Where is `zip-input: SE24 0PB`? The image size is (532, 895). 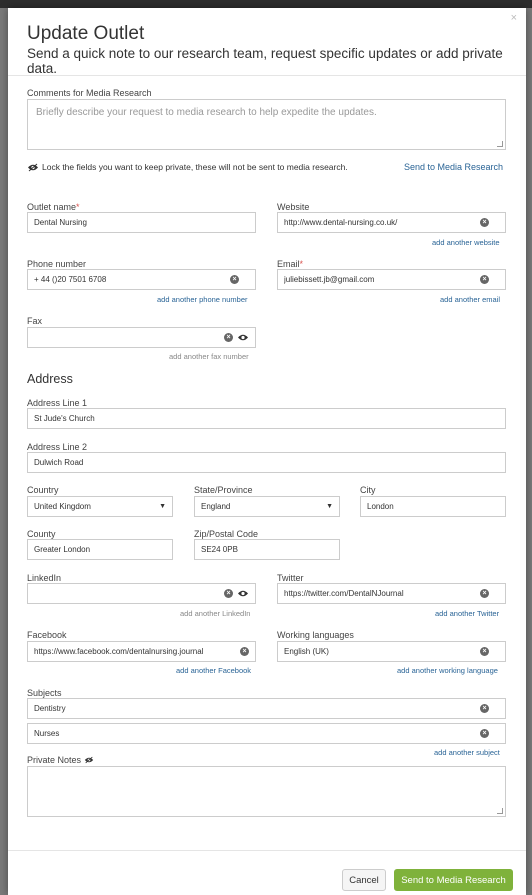 zip-input: SE24 0PB is located at coordinates (267, 549).